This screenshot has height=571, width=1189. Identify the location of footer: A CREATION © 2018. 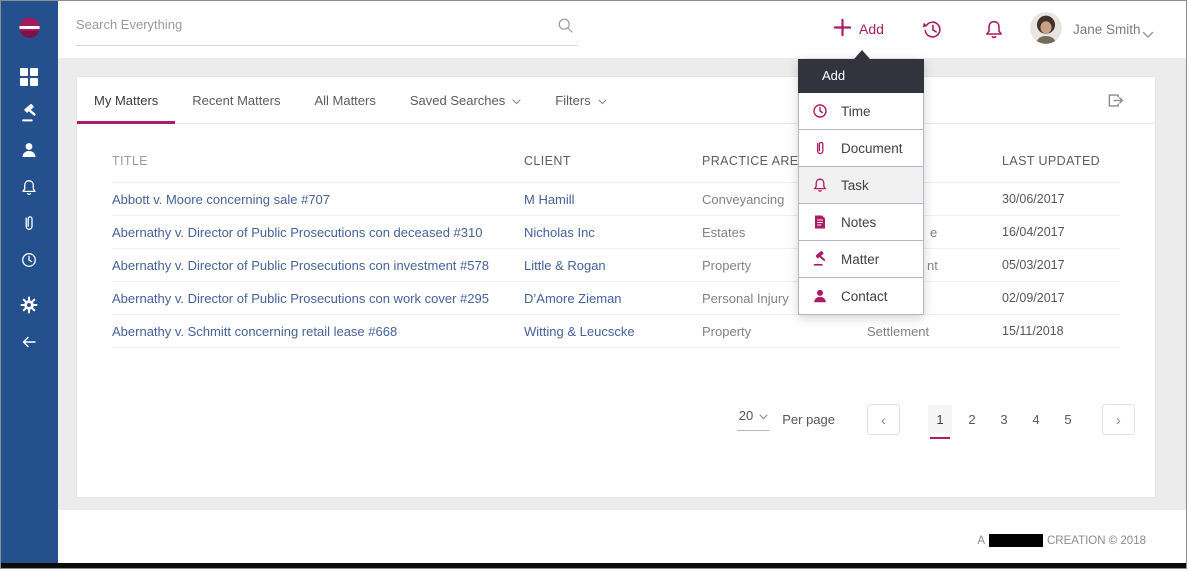
(622, 536).